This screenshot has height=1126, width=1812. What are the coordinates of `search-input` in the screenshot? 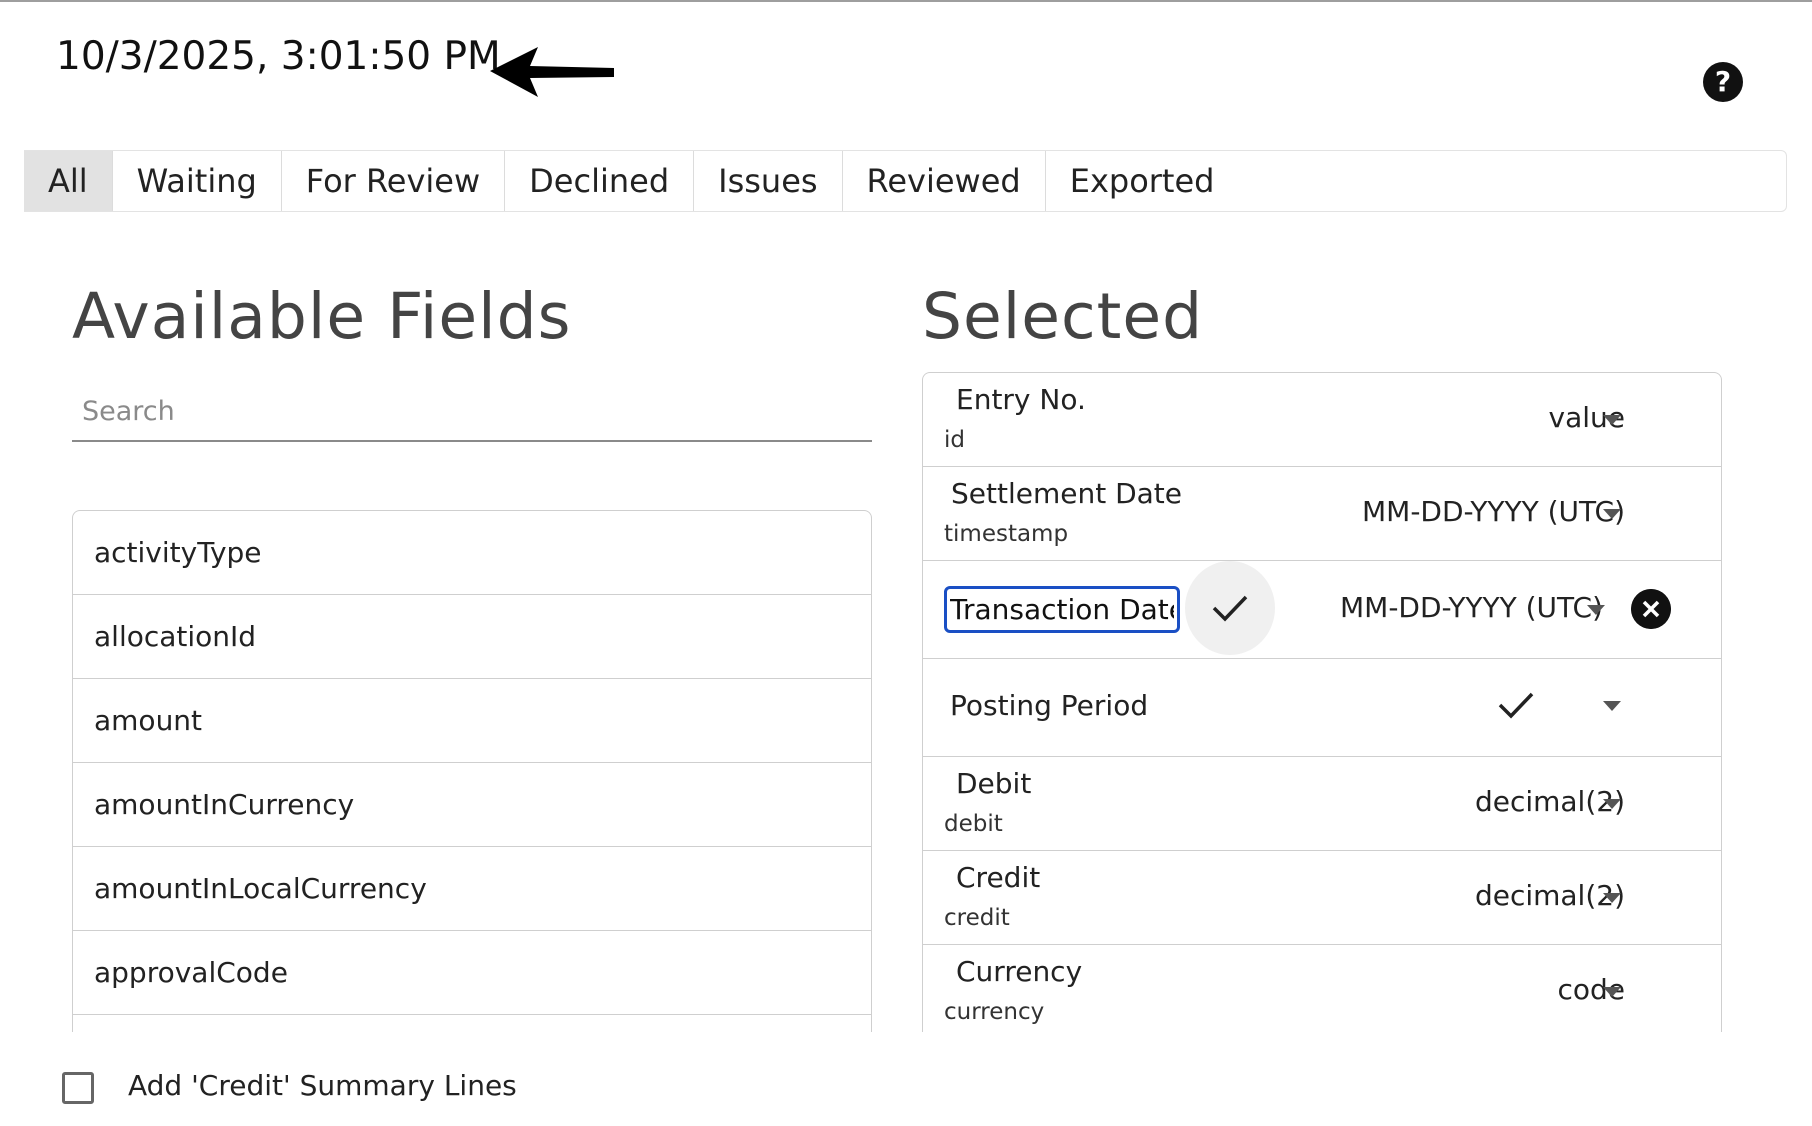 It's located at (472, 412).